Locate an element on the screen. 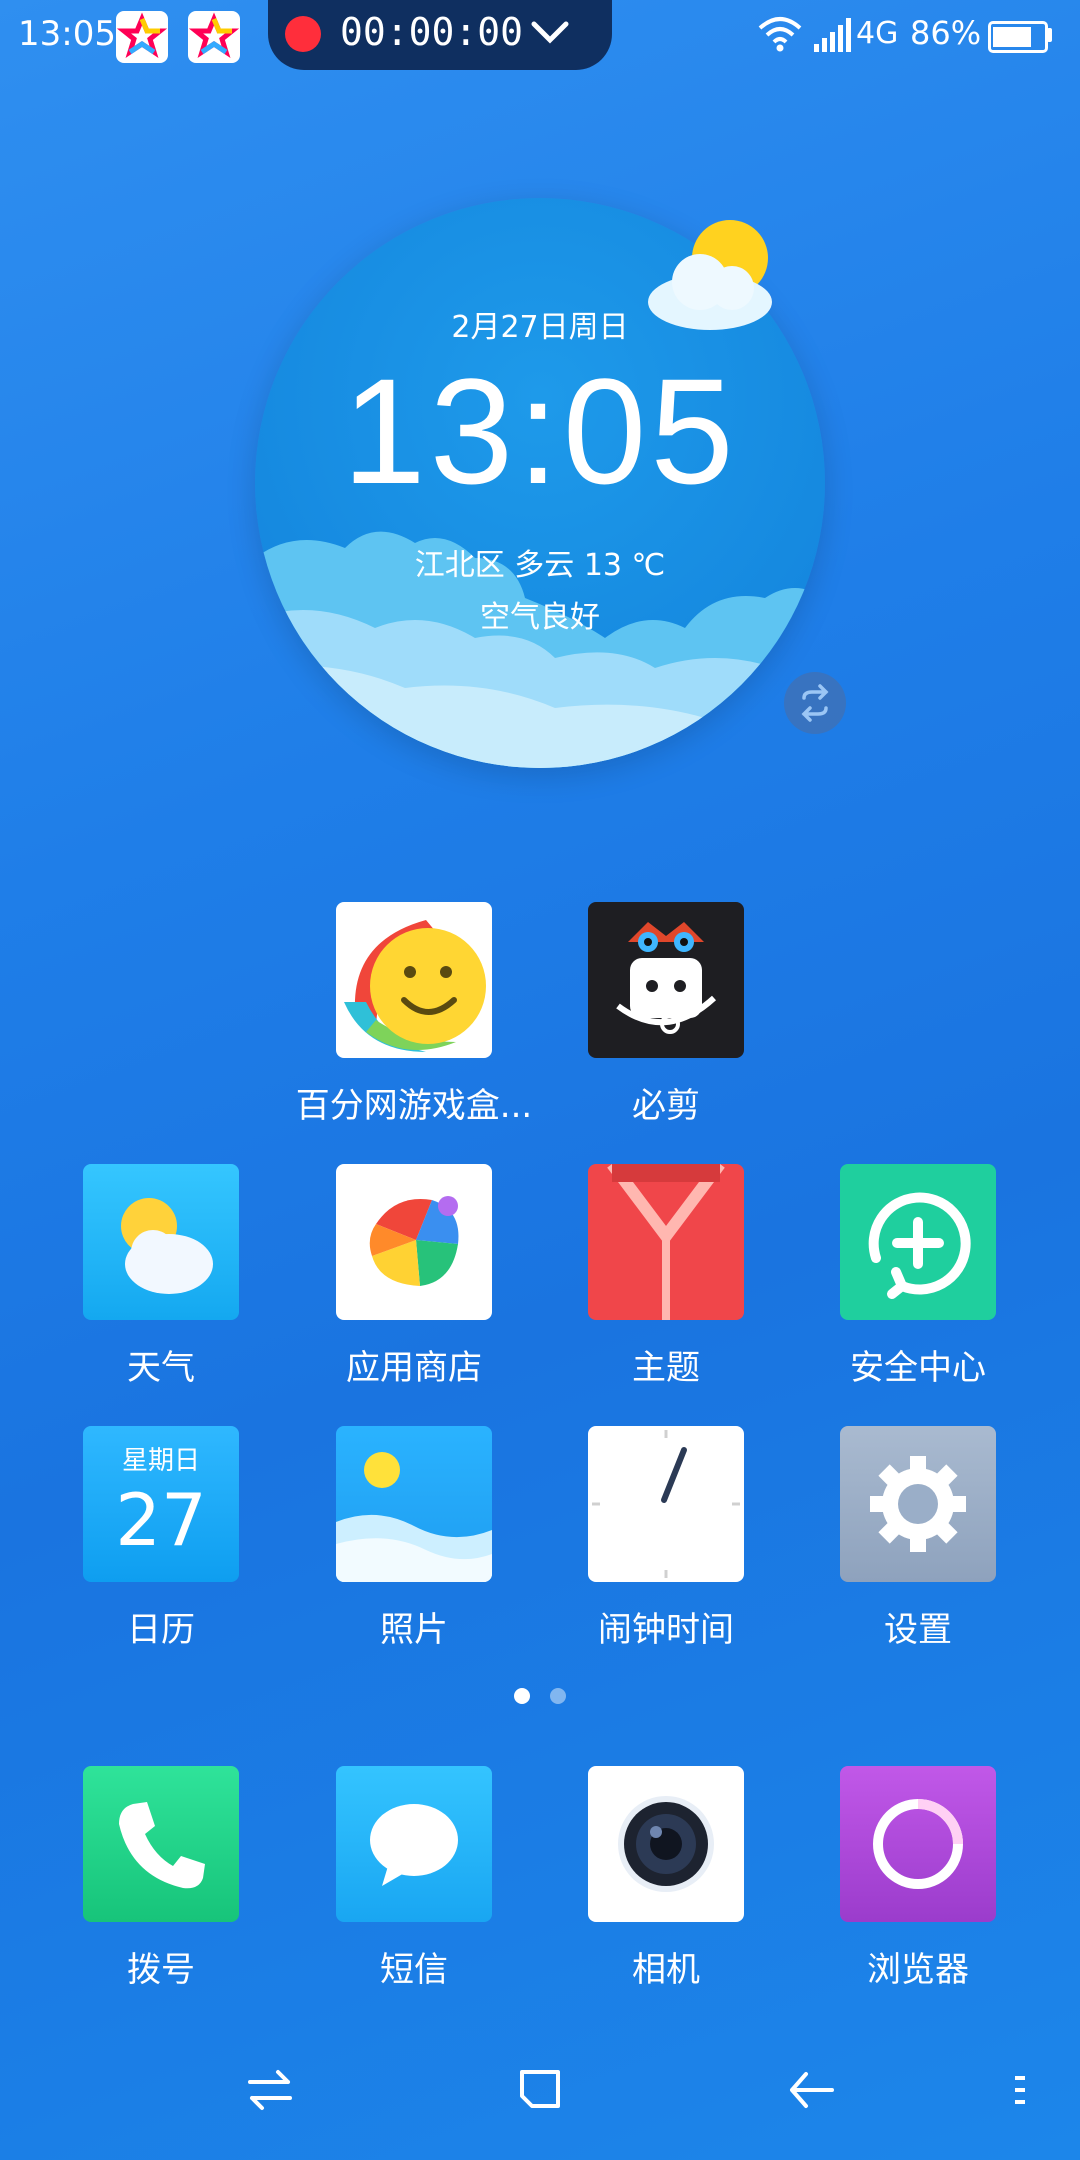  more-menu-icon is located at coordinates (1020, 2090).